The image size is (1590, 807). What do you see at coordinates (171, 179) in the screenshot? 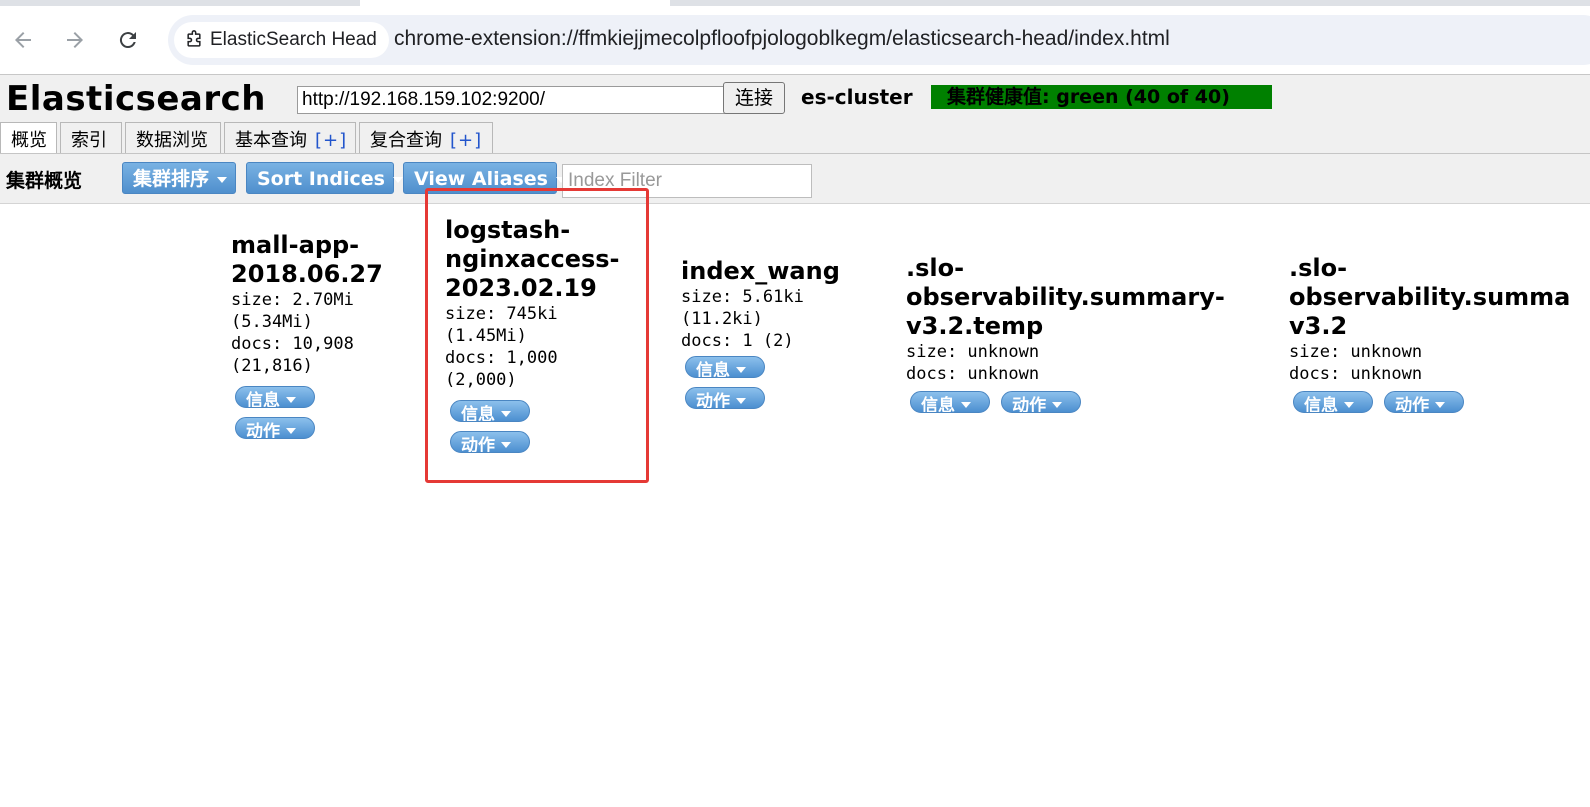
I see `sort-cluster-label: 集群排序` at bounding box center [171, 179].